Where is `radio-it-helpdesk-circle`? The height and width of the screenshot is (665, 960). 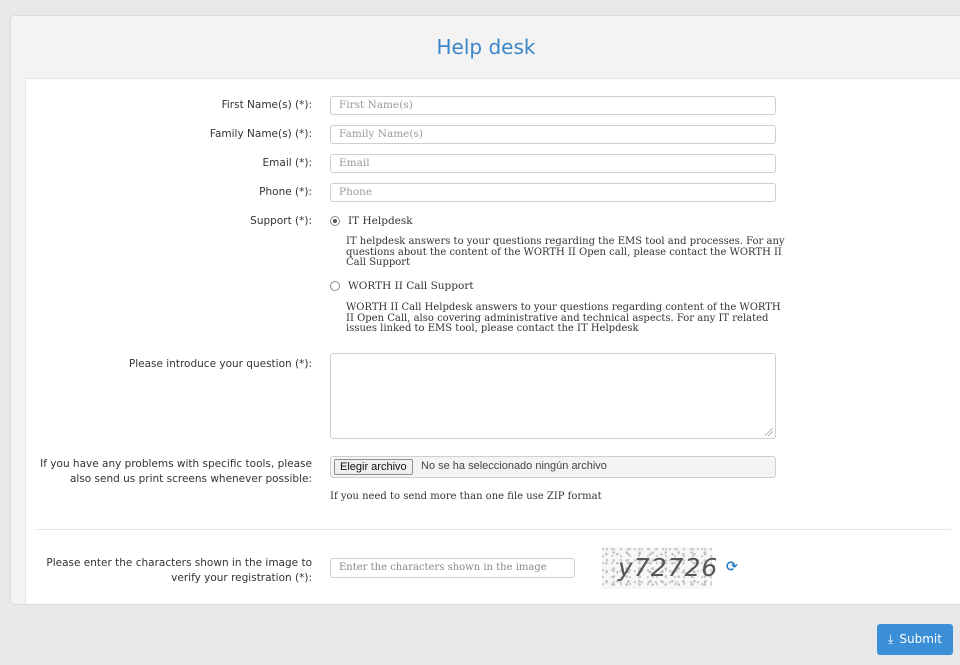 radio-it-helpdesk-circle is located at coordinates (335, 221).